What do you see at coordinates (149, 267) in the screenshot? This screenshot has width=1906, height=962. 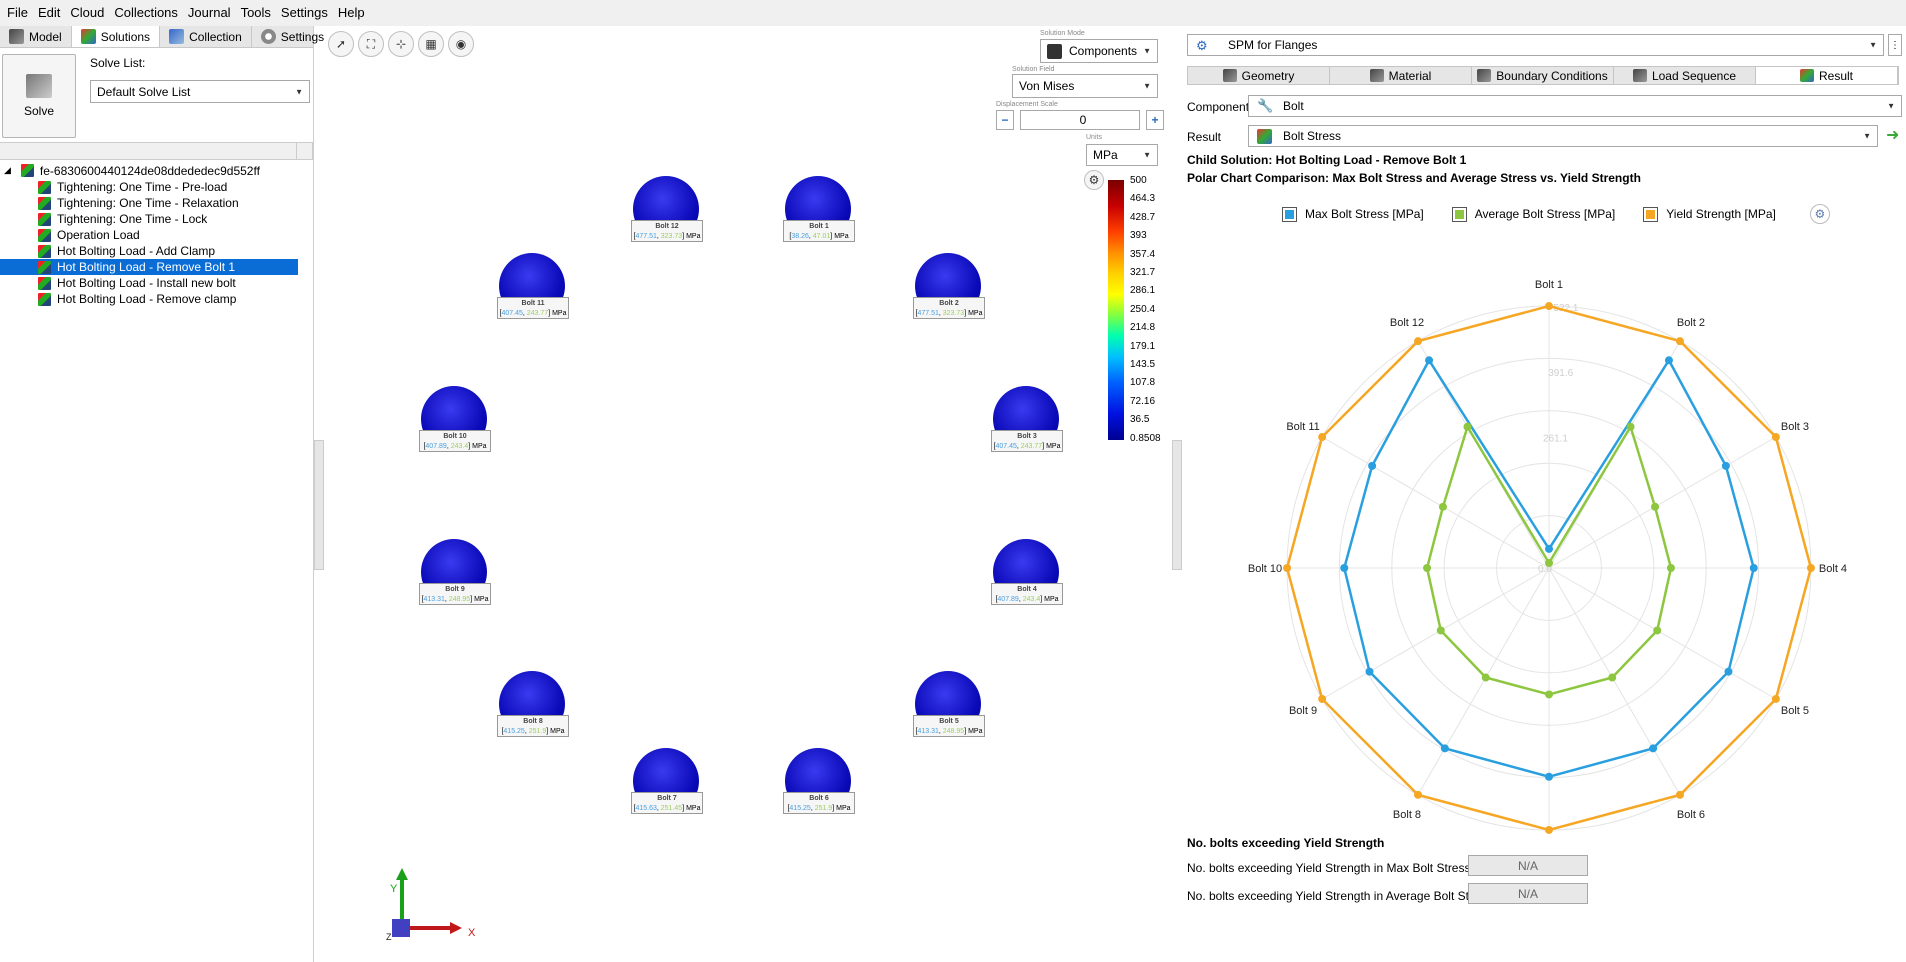 I see `tree-item: Hot Bolting Load - Remove Bolt 1` at bounding box center [149, 267].